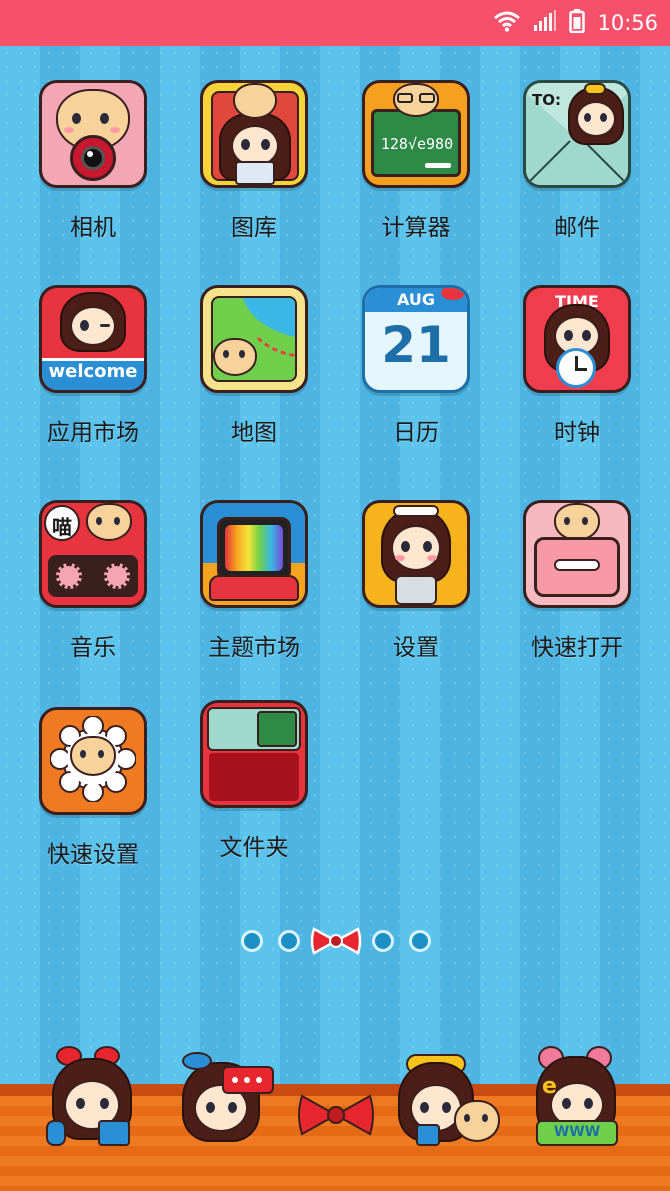 Image resolution: width=670 pixels, height=1191 pixels. What do you see at coordinates (93, 648) in the screenshot?
I see `app-label: 音乐` at bounding box center [93, 648].